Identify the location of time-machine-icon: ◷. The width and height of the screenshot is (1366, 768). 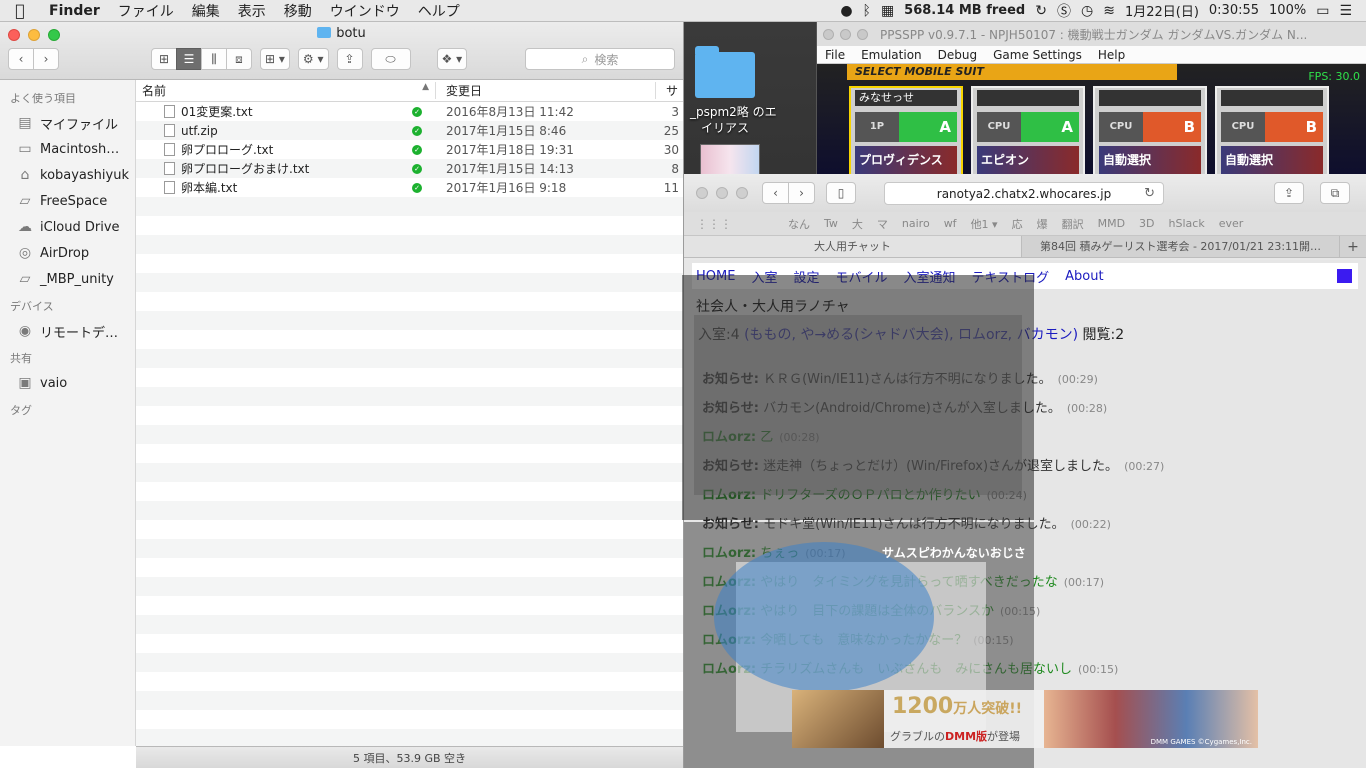
(1087, 11).